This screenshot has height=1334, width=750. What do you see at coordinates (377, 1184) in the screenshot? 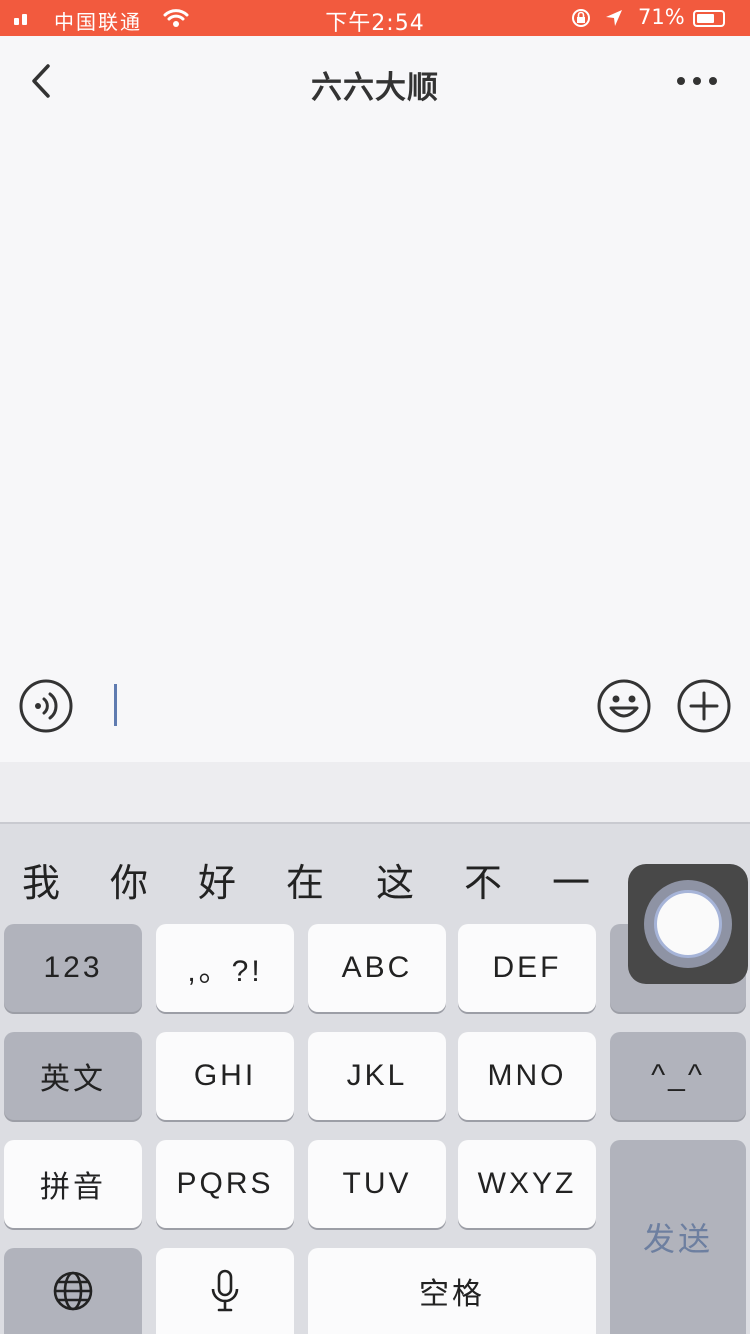
I see `key-tuv: TUV` at bounding box center [377, 1184].